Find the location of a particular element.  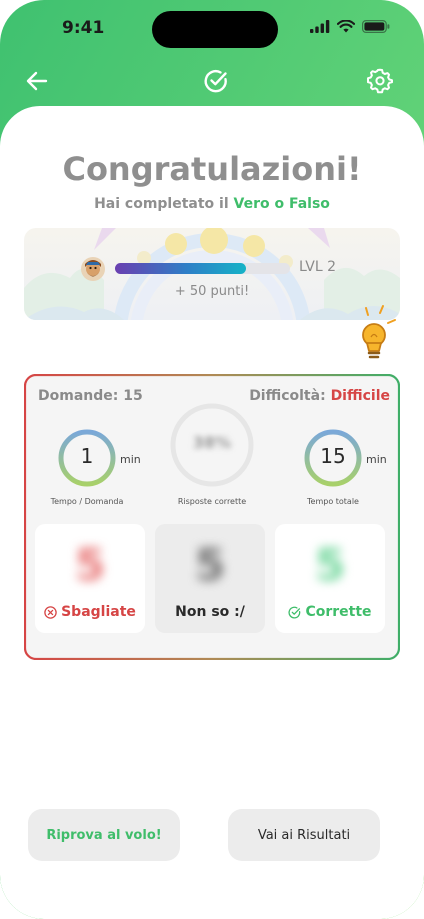

level-progress-banner: LVL 2 + 50 punti! is located at coordinates (212, 274).